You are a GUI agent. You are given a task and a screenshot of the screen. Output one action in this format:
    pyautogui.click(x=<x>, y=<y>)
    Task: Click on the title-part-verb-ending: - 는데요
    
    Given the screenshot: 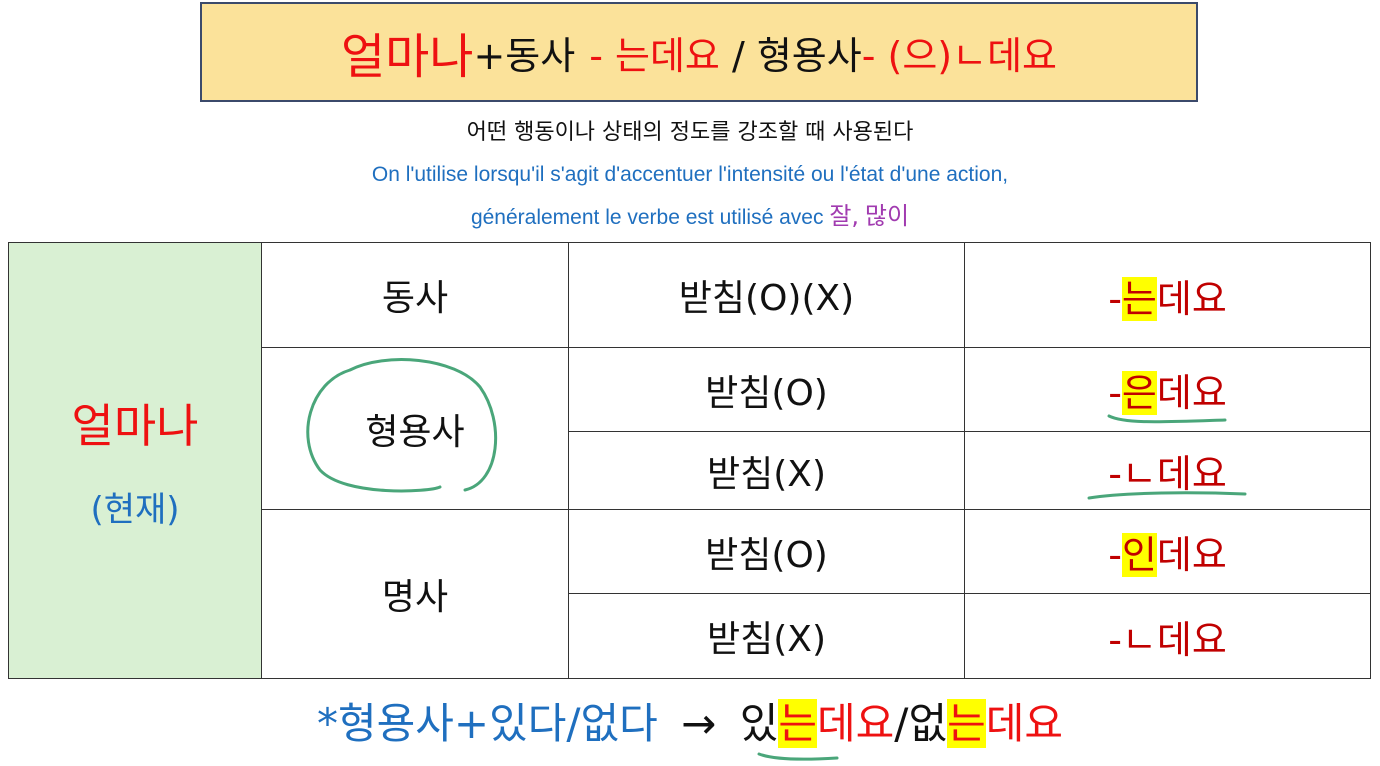 What is the action you would take?
    pyautogui.click(x=654, y=55)
    